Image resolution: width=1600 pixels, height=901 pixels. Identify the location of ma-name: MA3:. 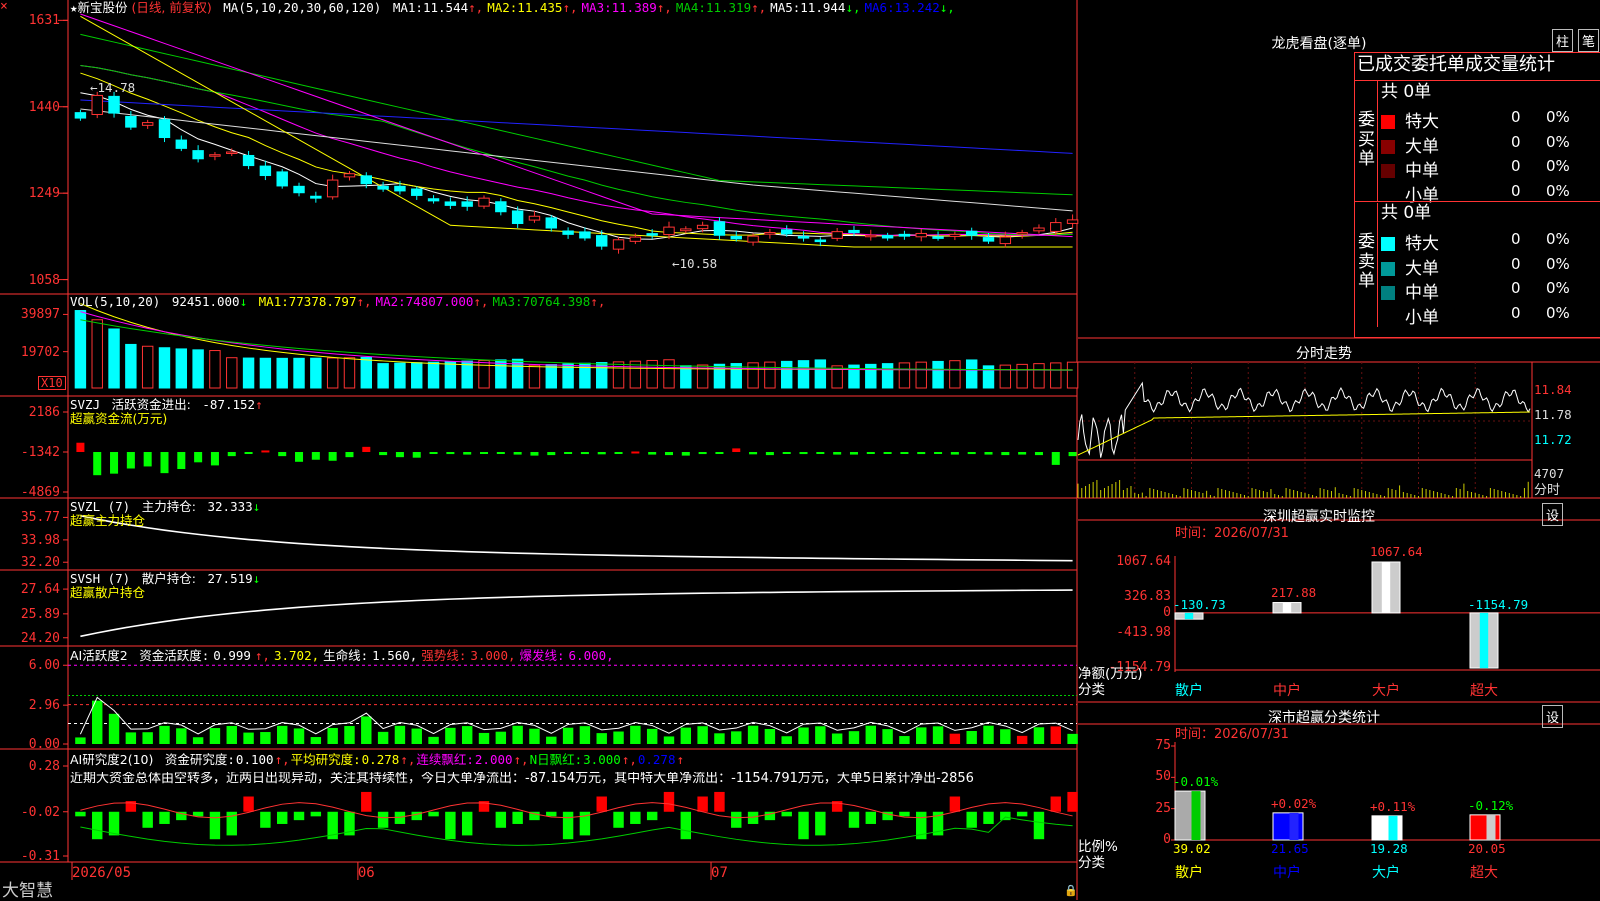
(596, 7).